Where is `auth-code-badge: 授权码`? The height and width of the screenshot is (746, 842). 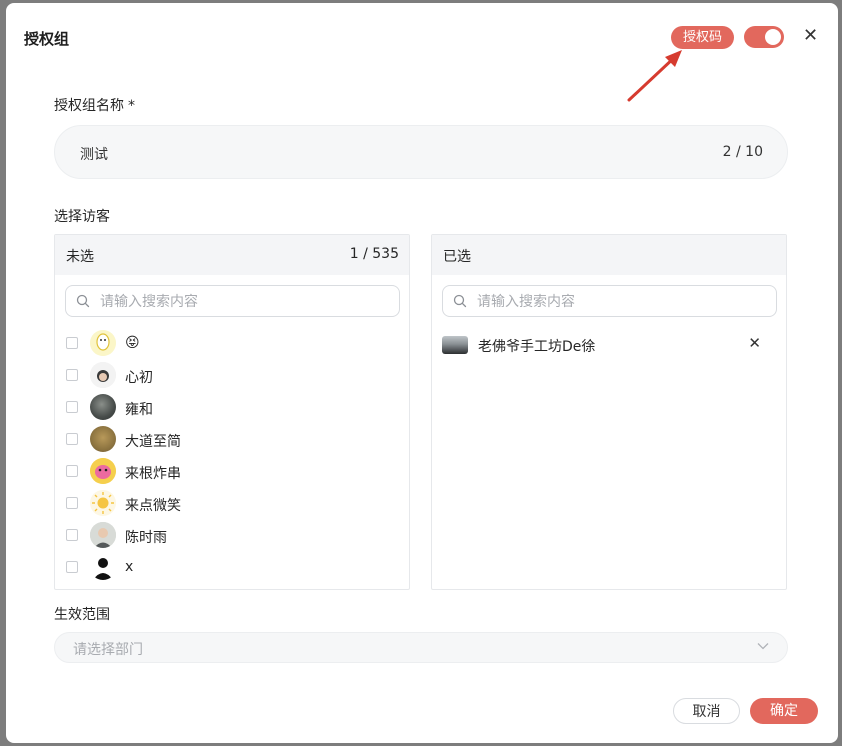
auth-code-badge: 授权码 is located at coordinates (702, 37).